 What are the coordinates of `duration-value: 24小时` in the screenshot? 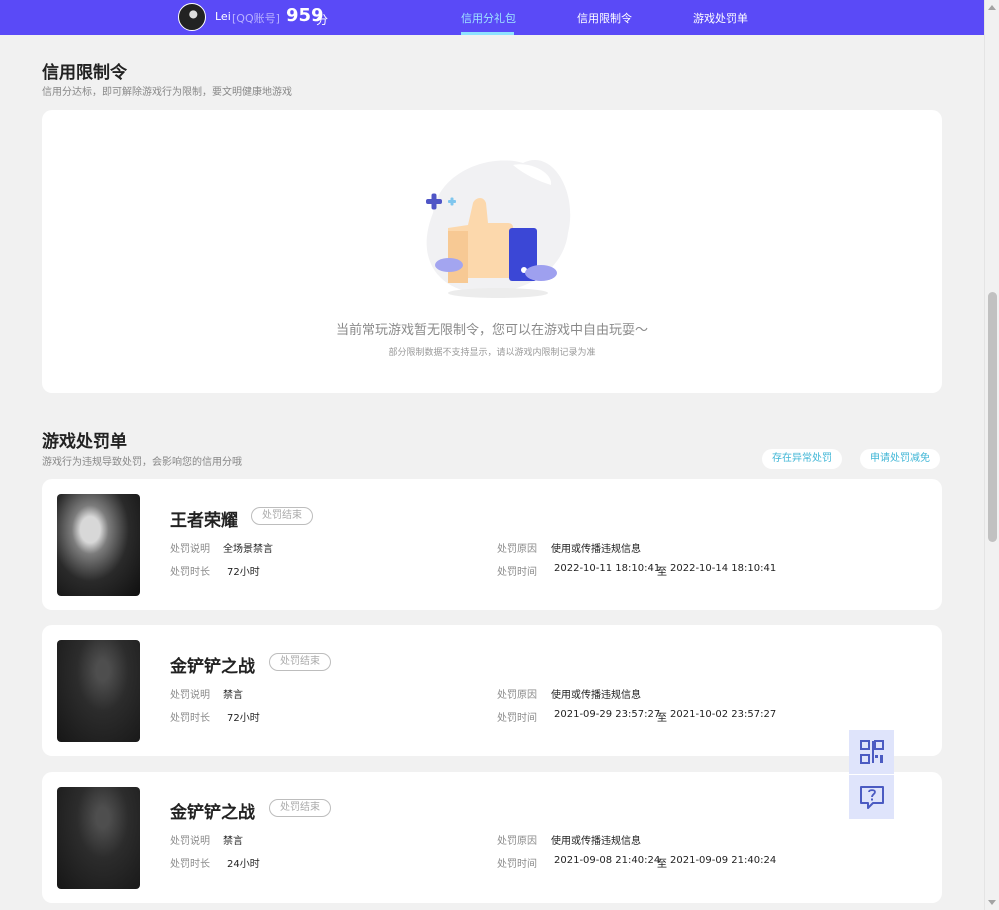 It's located at (243, 864).